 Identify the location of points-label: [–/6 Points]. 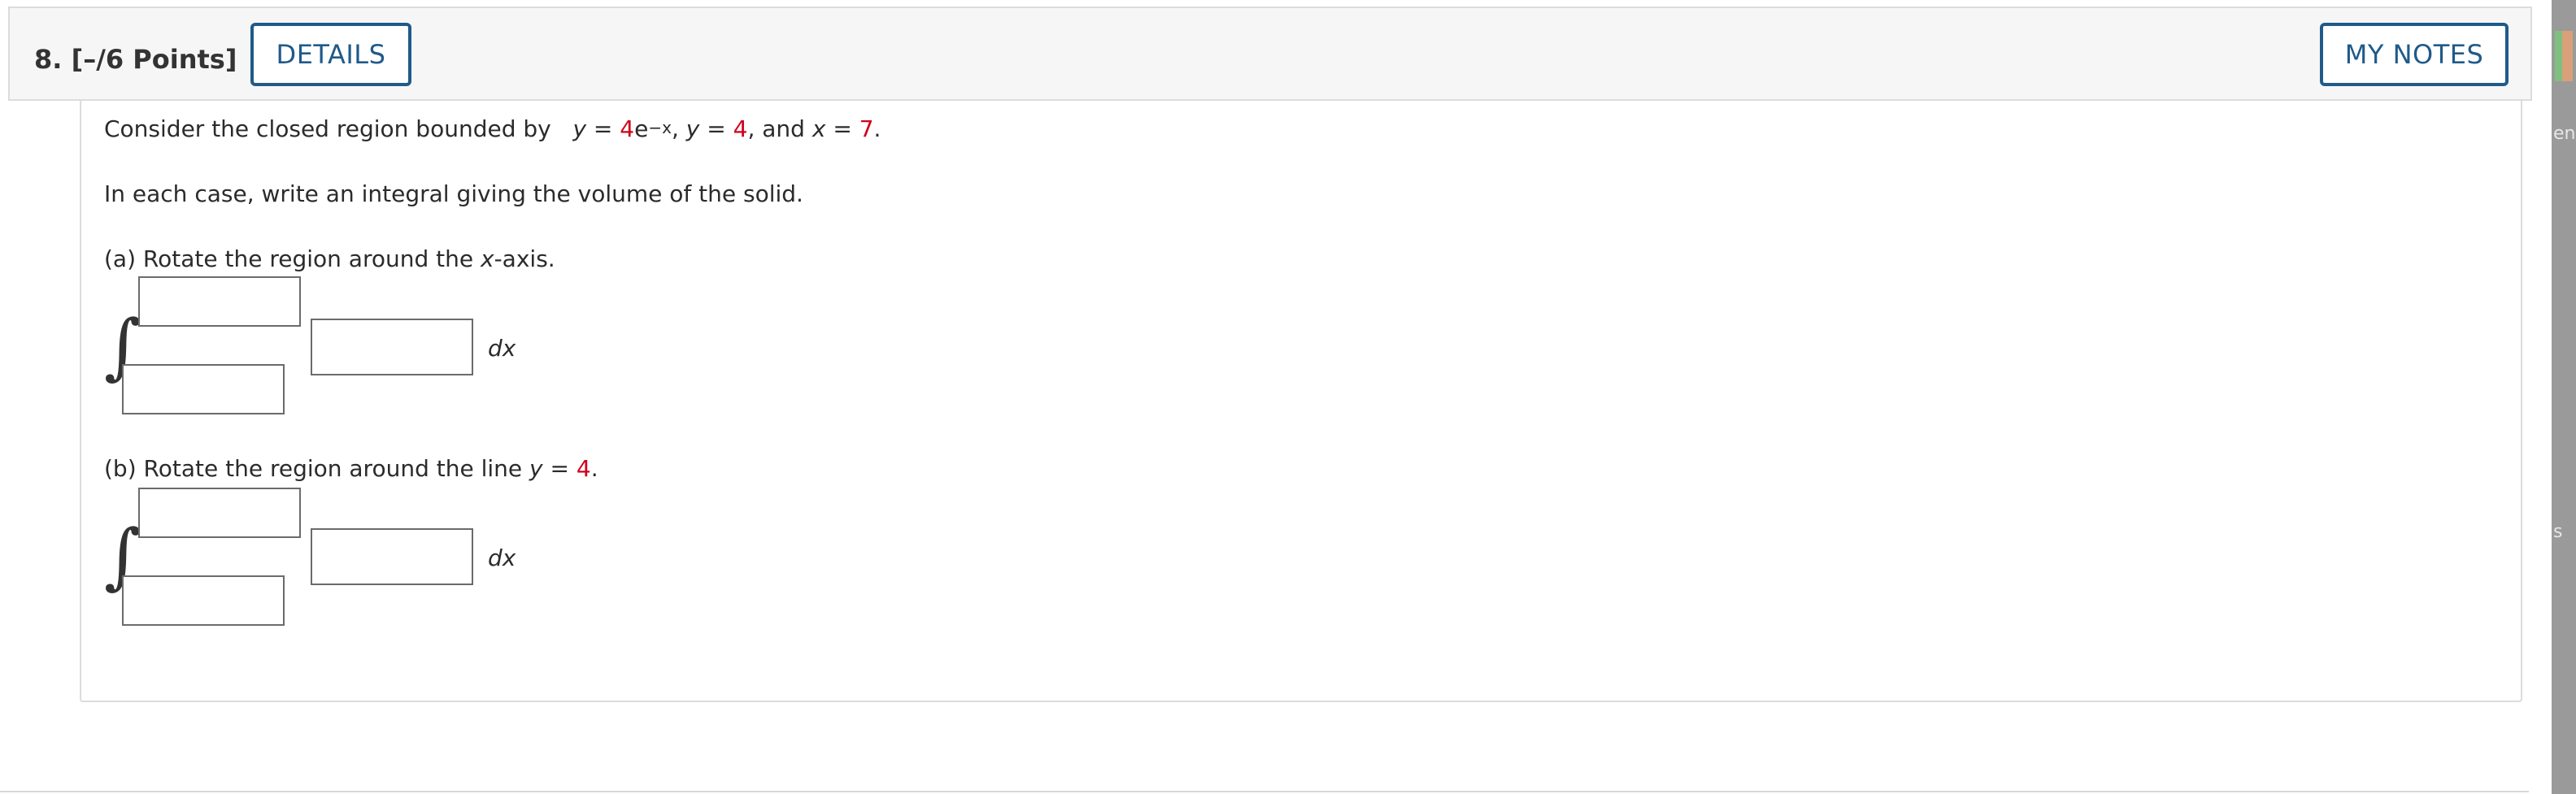
(154, 60).